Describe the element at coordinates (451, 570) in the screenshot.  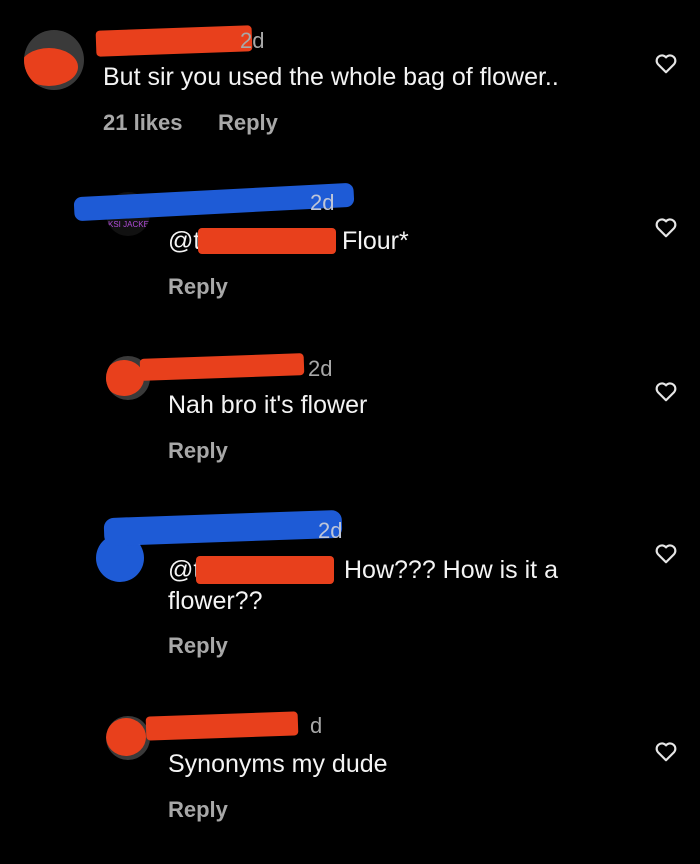
I see `comment-text: How??? How is it a` at that location.